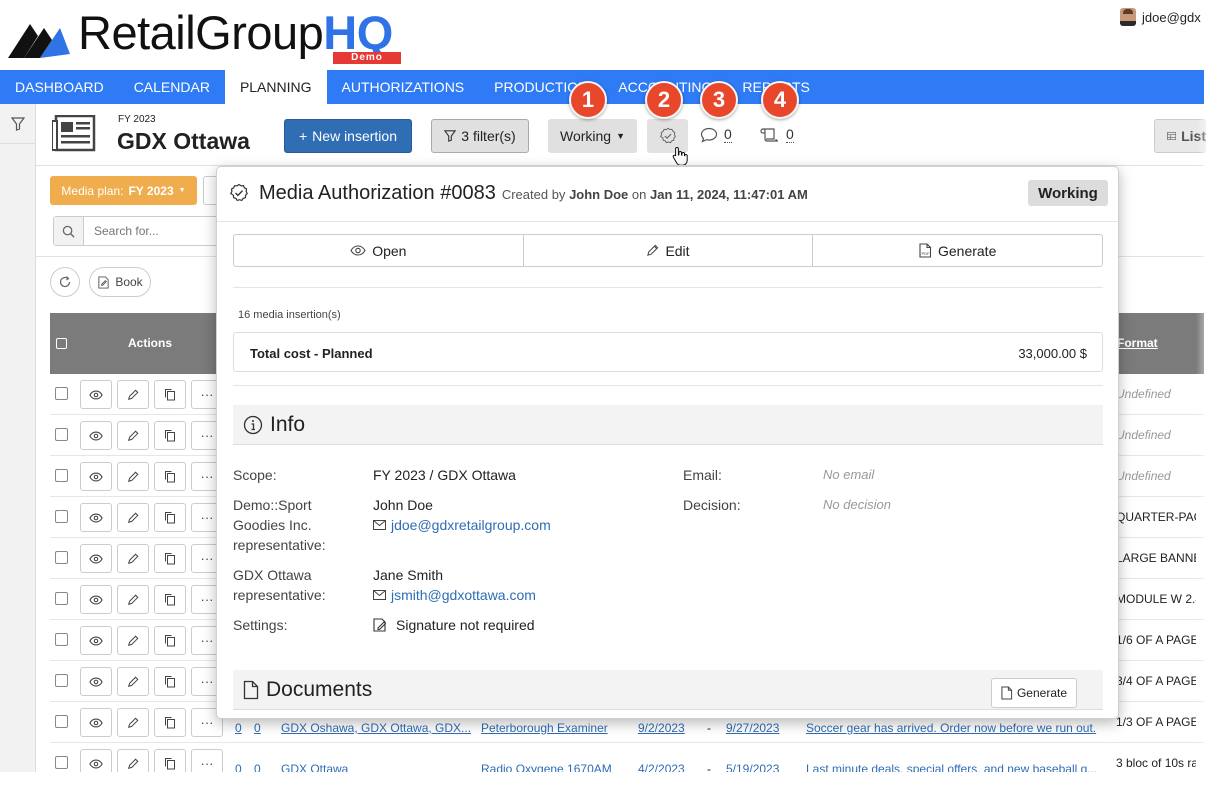 The height and width of the screenshot is (801, 1230). Describe the element at coordinates (454, 595) in the screenshot. I see `rep2-email-link: jsmith@gdxottawa.com` at that location.